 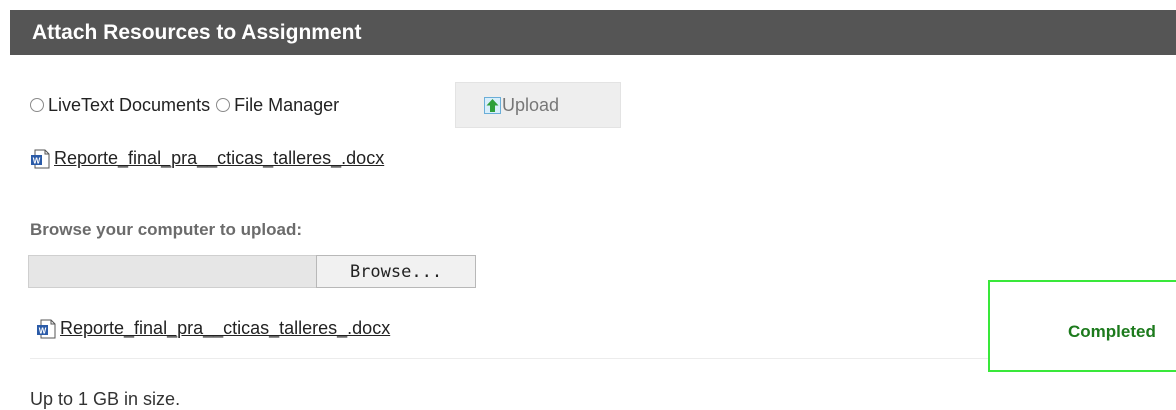 What do you see at coordinates (219, 158) in the screenshot?
I see `attached-file-name: Reporte_final_pra__cticas_talleres_.docx` at bounding box center [219, 158].